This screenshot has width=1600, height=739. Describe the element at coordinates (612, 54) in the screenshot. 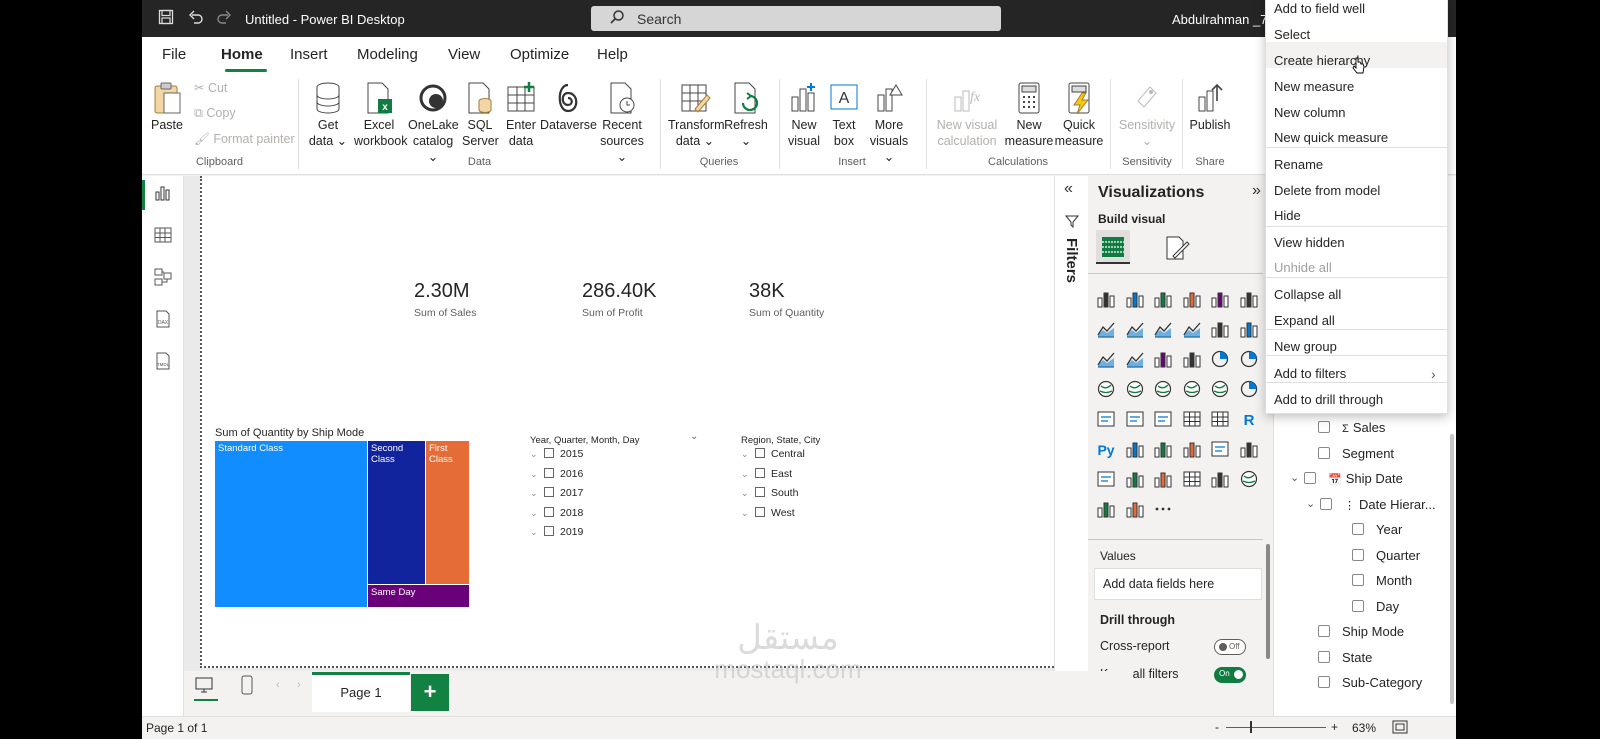

I see `menu-help: Help` at that location.